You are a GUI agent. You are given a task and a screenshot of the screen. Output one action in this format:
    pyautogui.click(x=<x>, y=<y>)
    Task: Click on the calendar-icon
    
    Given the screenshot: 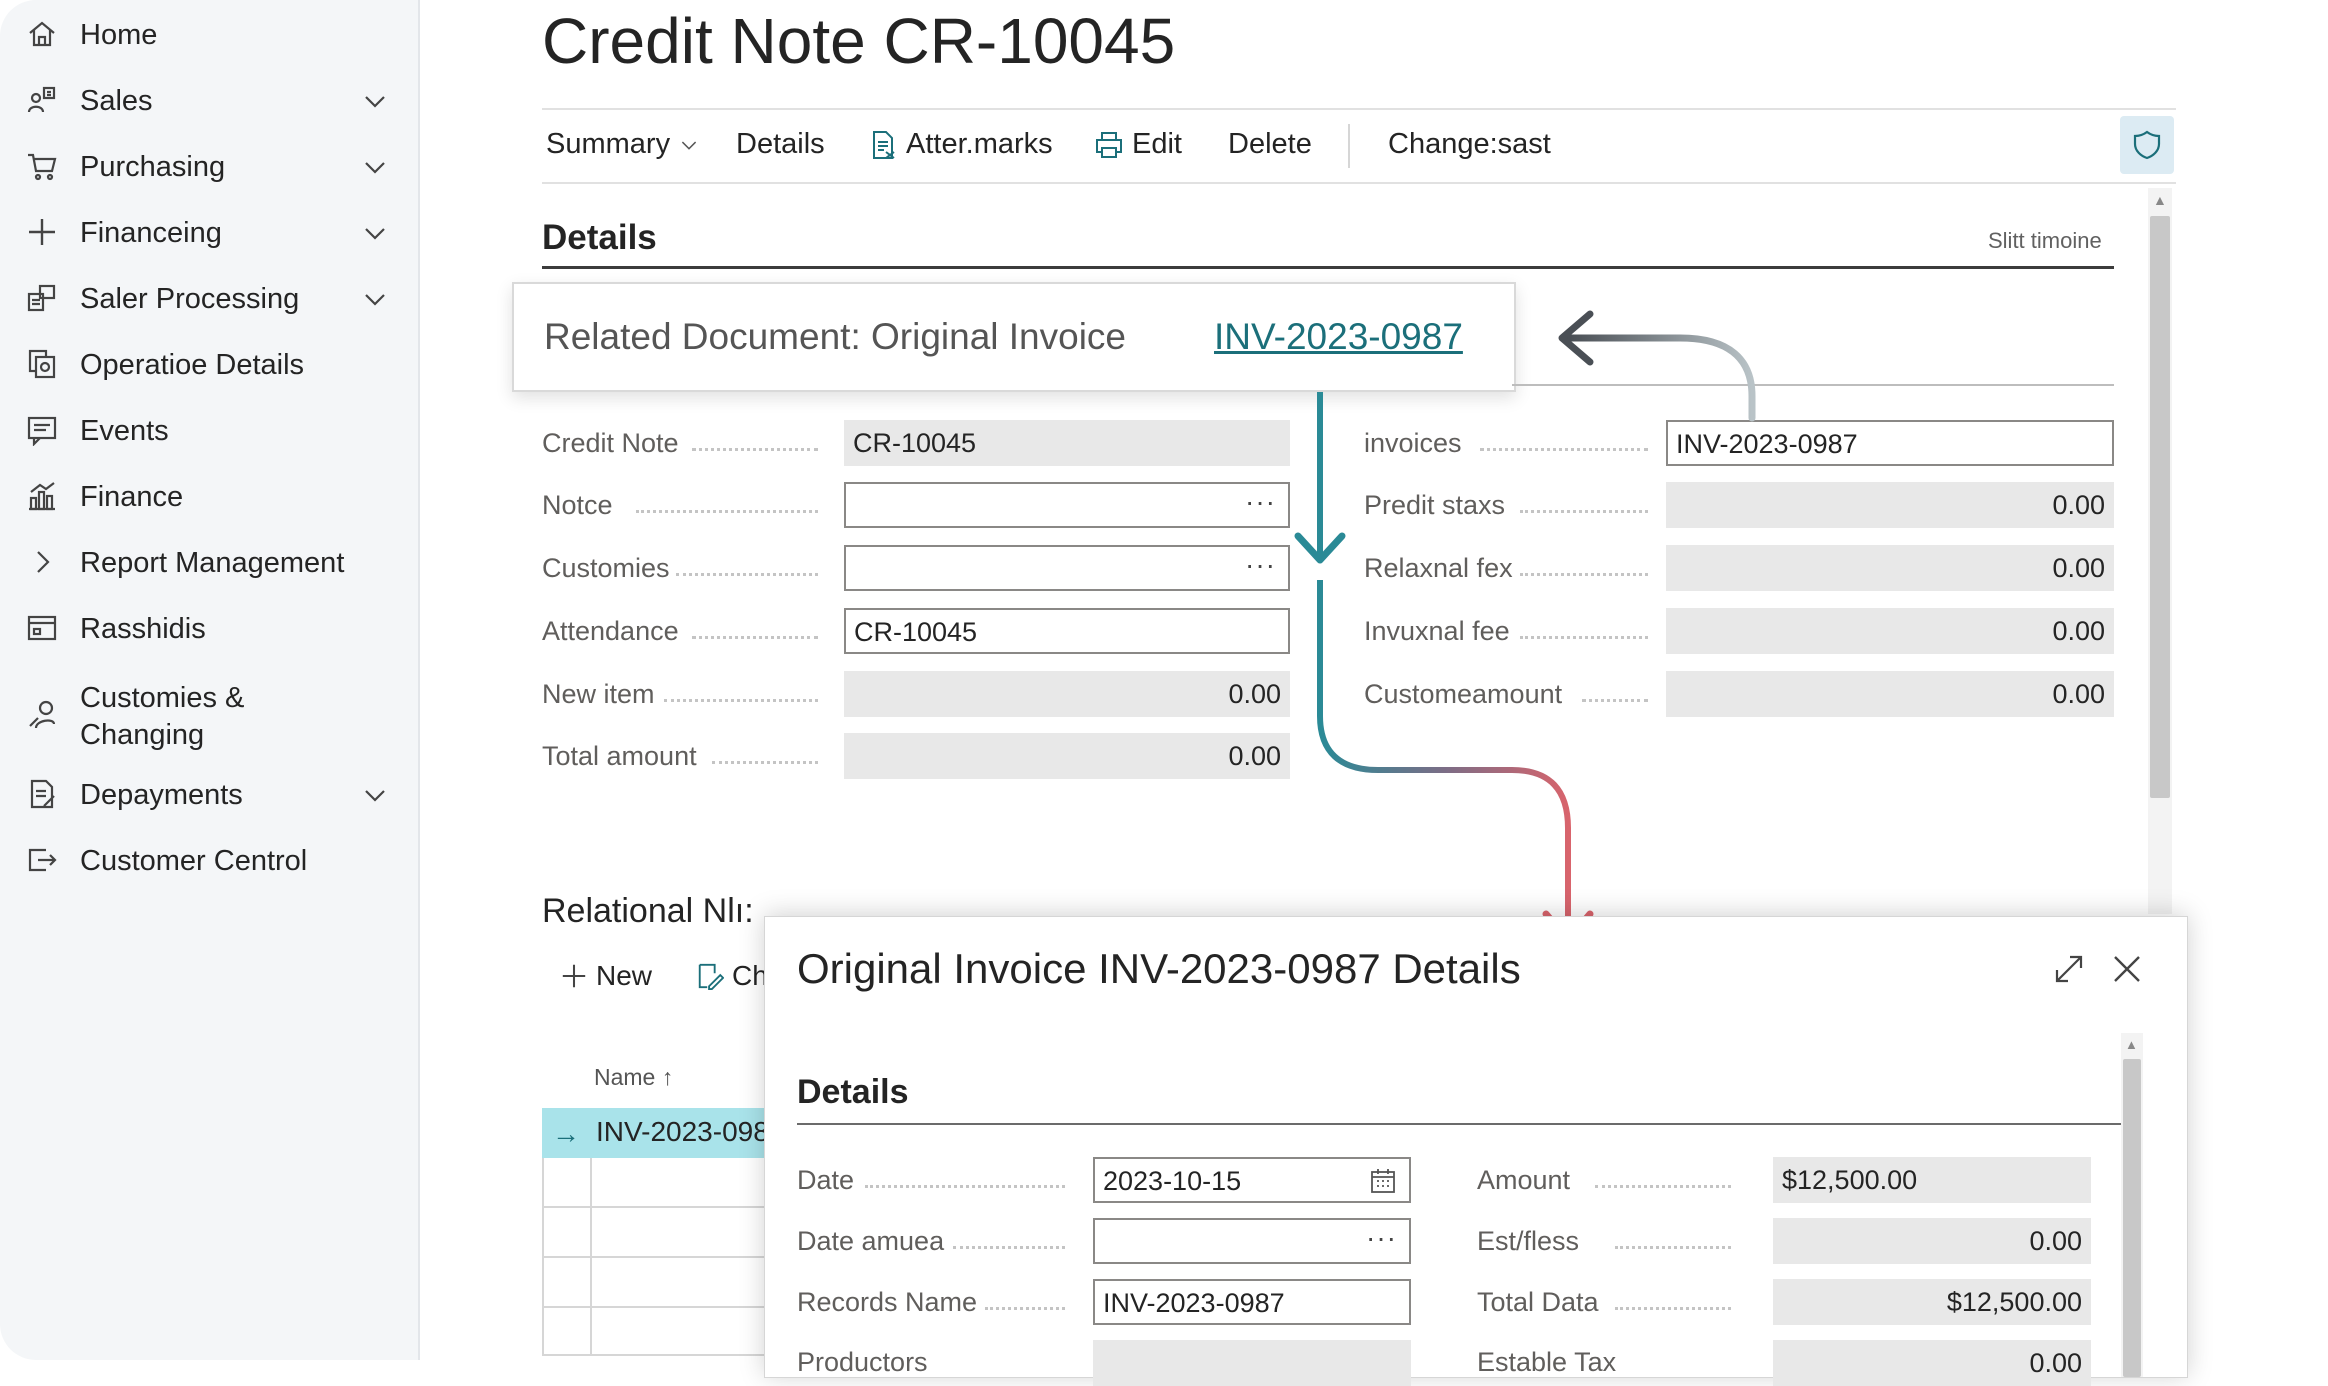 What is the action you would take?
    pyautogui.click(x=1383, y=1181)
    